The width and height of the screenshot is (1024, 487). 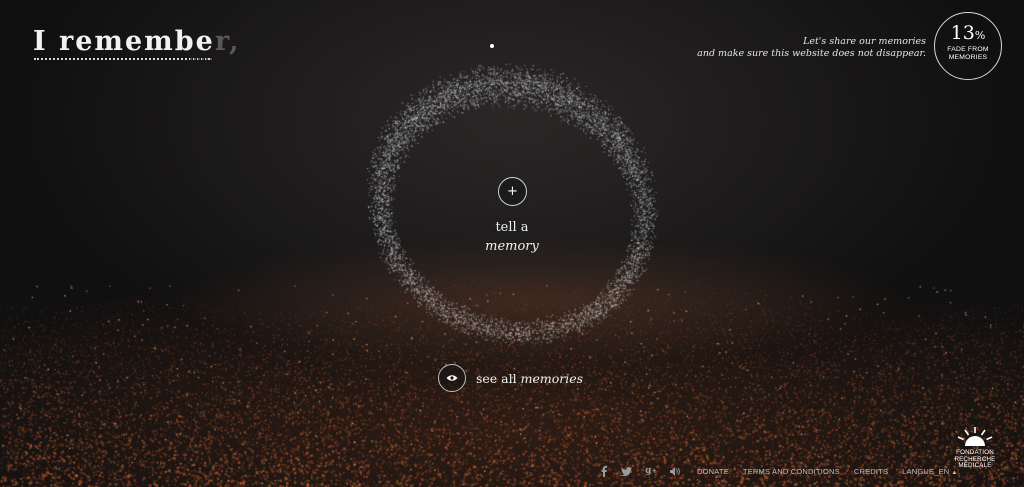 I want to click on see-all-italic: memories, so click(x=552, y=378).